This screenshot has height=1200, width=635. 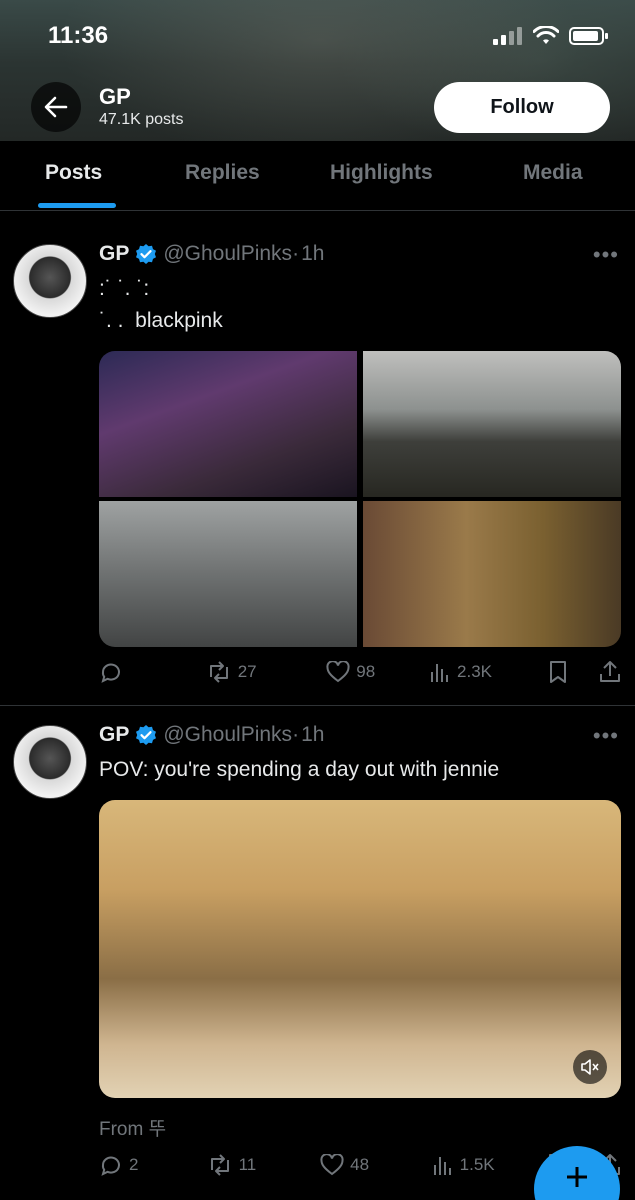 I want to click on back-button, so click(x=56, y=107).